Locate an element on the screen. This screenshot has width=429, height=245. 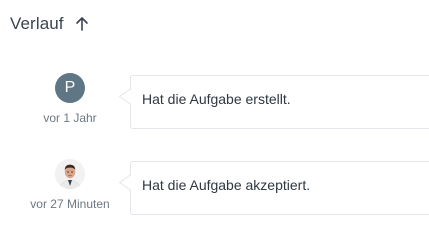
entry-author: vor 27 Minuten is located at coordinates (70, 188).